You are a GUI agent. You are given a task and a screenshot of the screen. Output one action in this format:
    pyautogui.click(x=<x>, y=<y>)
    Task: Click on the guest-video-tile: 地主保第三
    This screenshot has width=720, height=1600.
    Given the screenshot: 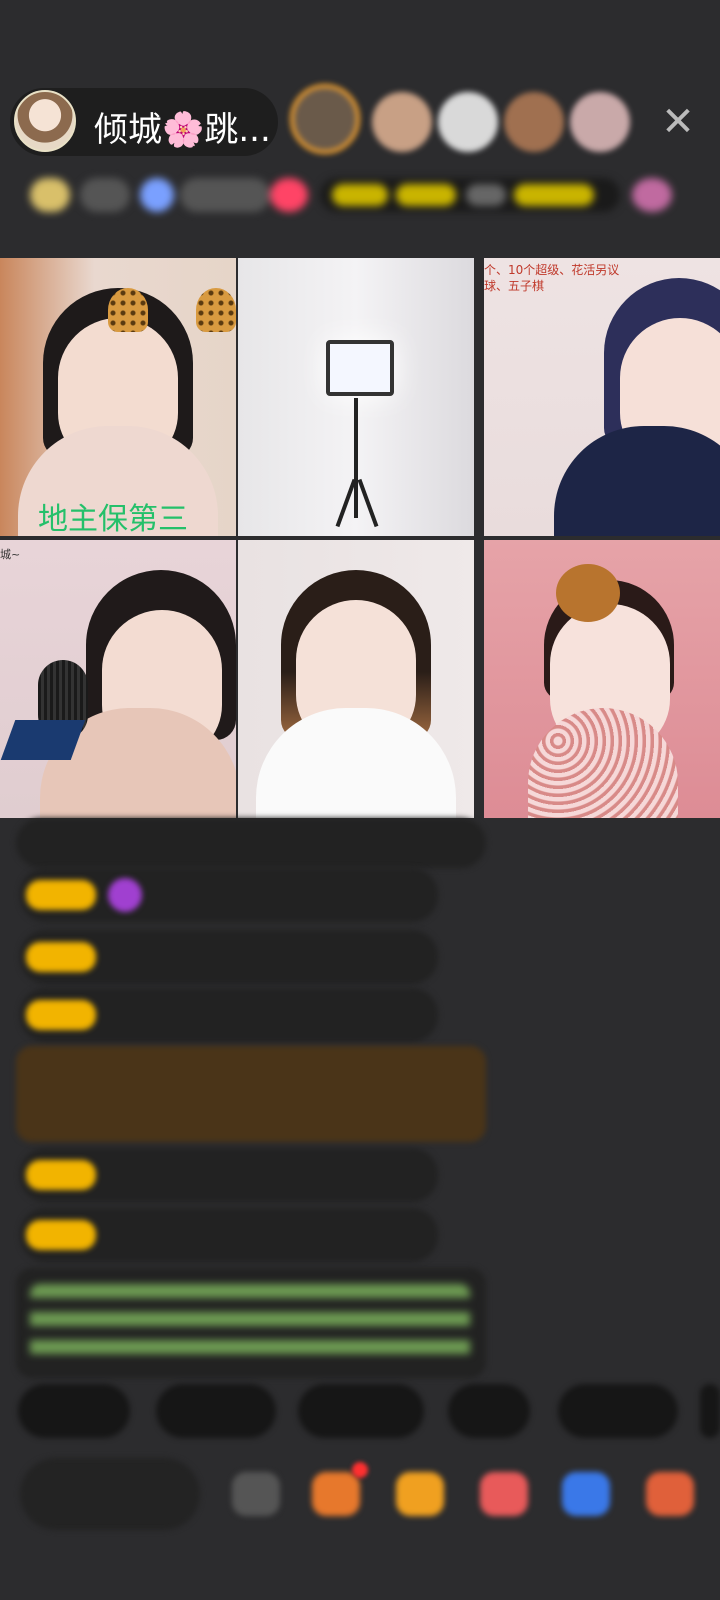 What is the action you would take?
    pyautogui.click(x=118, y=397)
    